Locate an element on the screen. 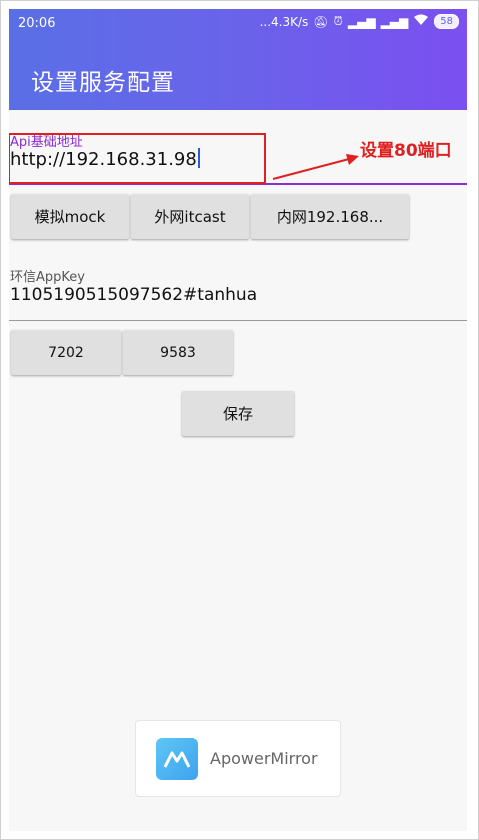 The height and width of the screenshot is (840, 479). page-title: 设置服务配置 is located at coordinates (103, 83).